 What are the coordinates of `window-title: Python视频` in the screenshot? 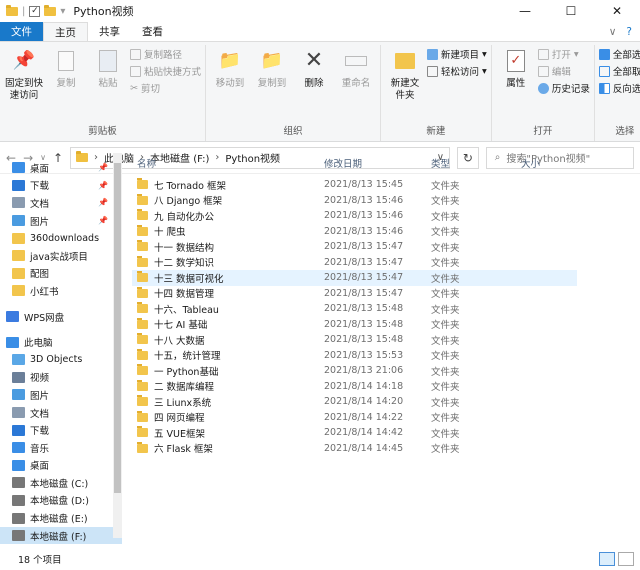 It's located at (103, 11).